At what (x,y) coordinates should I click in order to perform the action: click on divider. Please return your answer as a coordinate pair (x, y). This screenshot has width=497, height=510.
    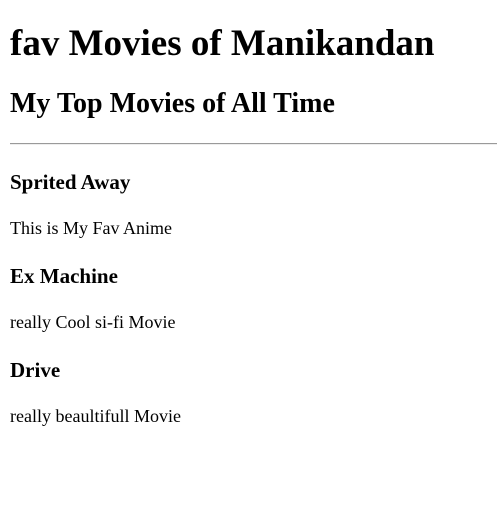
    Looking at the image, I should click on (253, 144).